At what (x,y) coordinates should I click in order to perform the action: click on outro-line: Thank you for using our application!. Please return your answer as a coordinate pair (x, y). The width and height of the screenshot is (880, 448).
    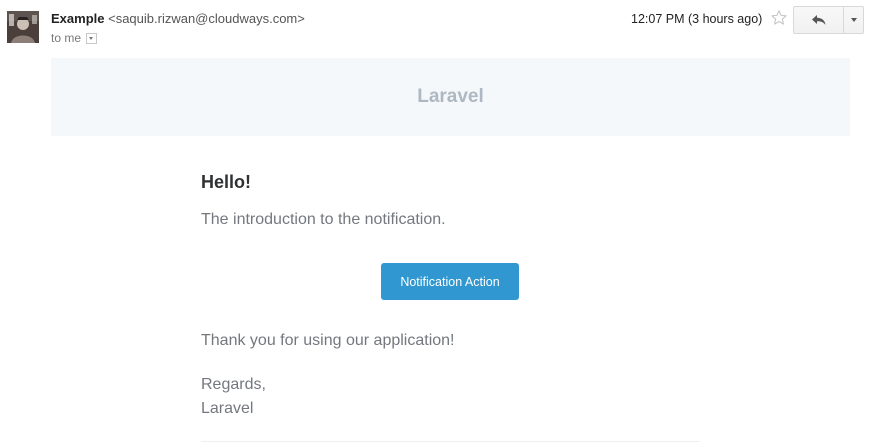
    Looking at the image, I should click on (328, 340).